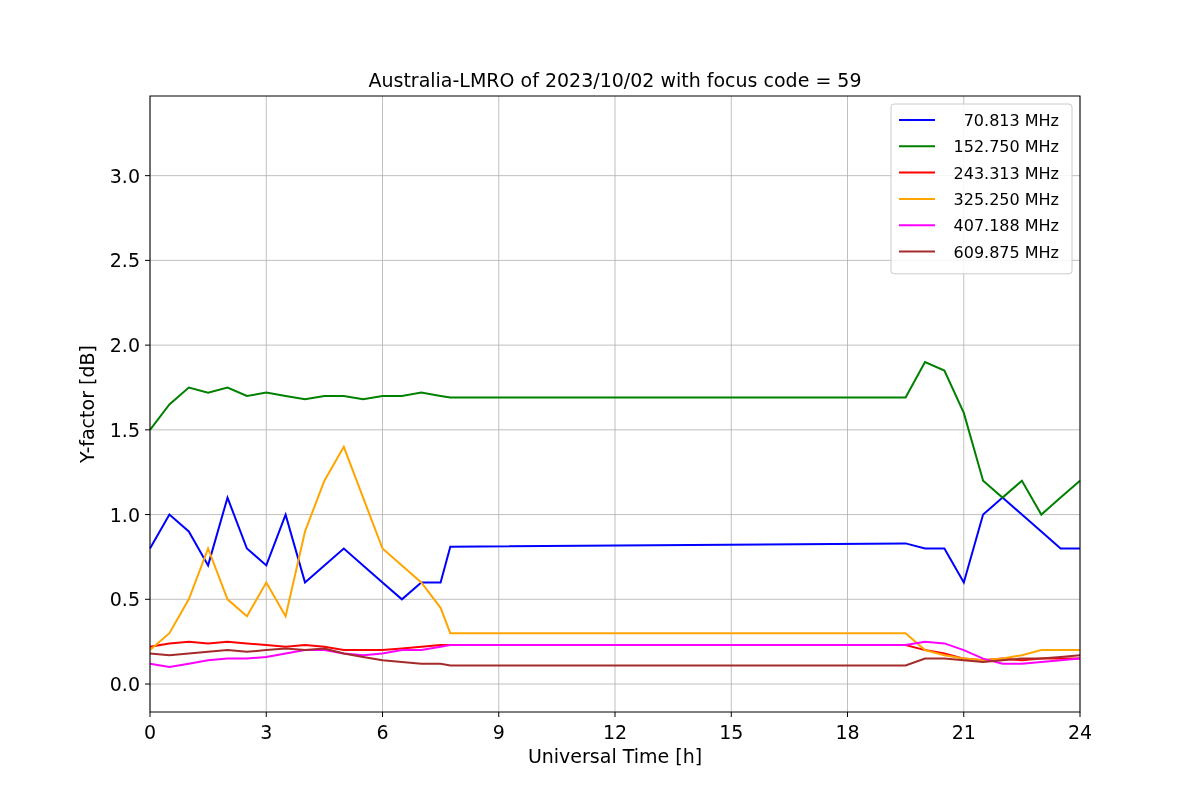  Describe the element at coordinates (124, 599) in the screenshot. I see `y-tick-label: 0.5` at that location.